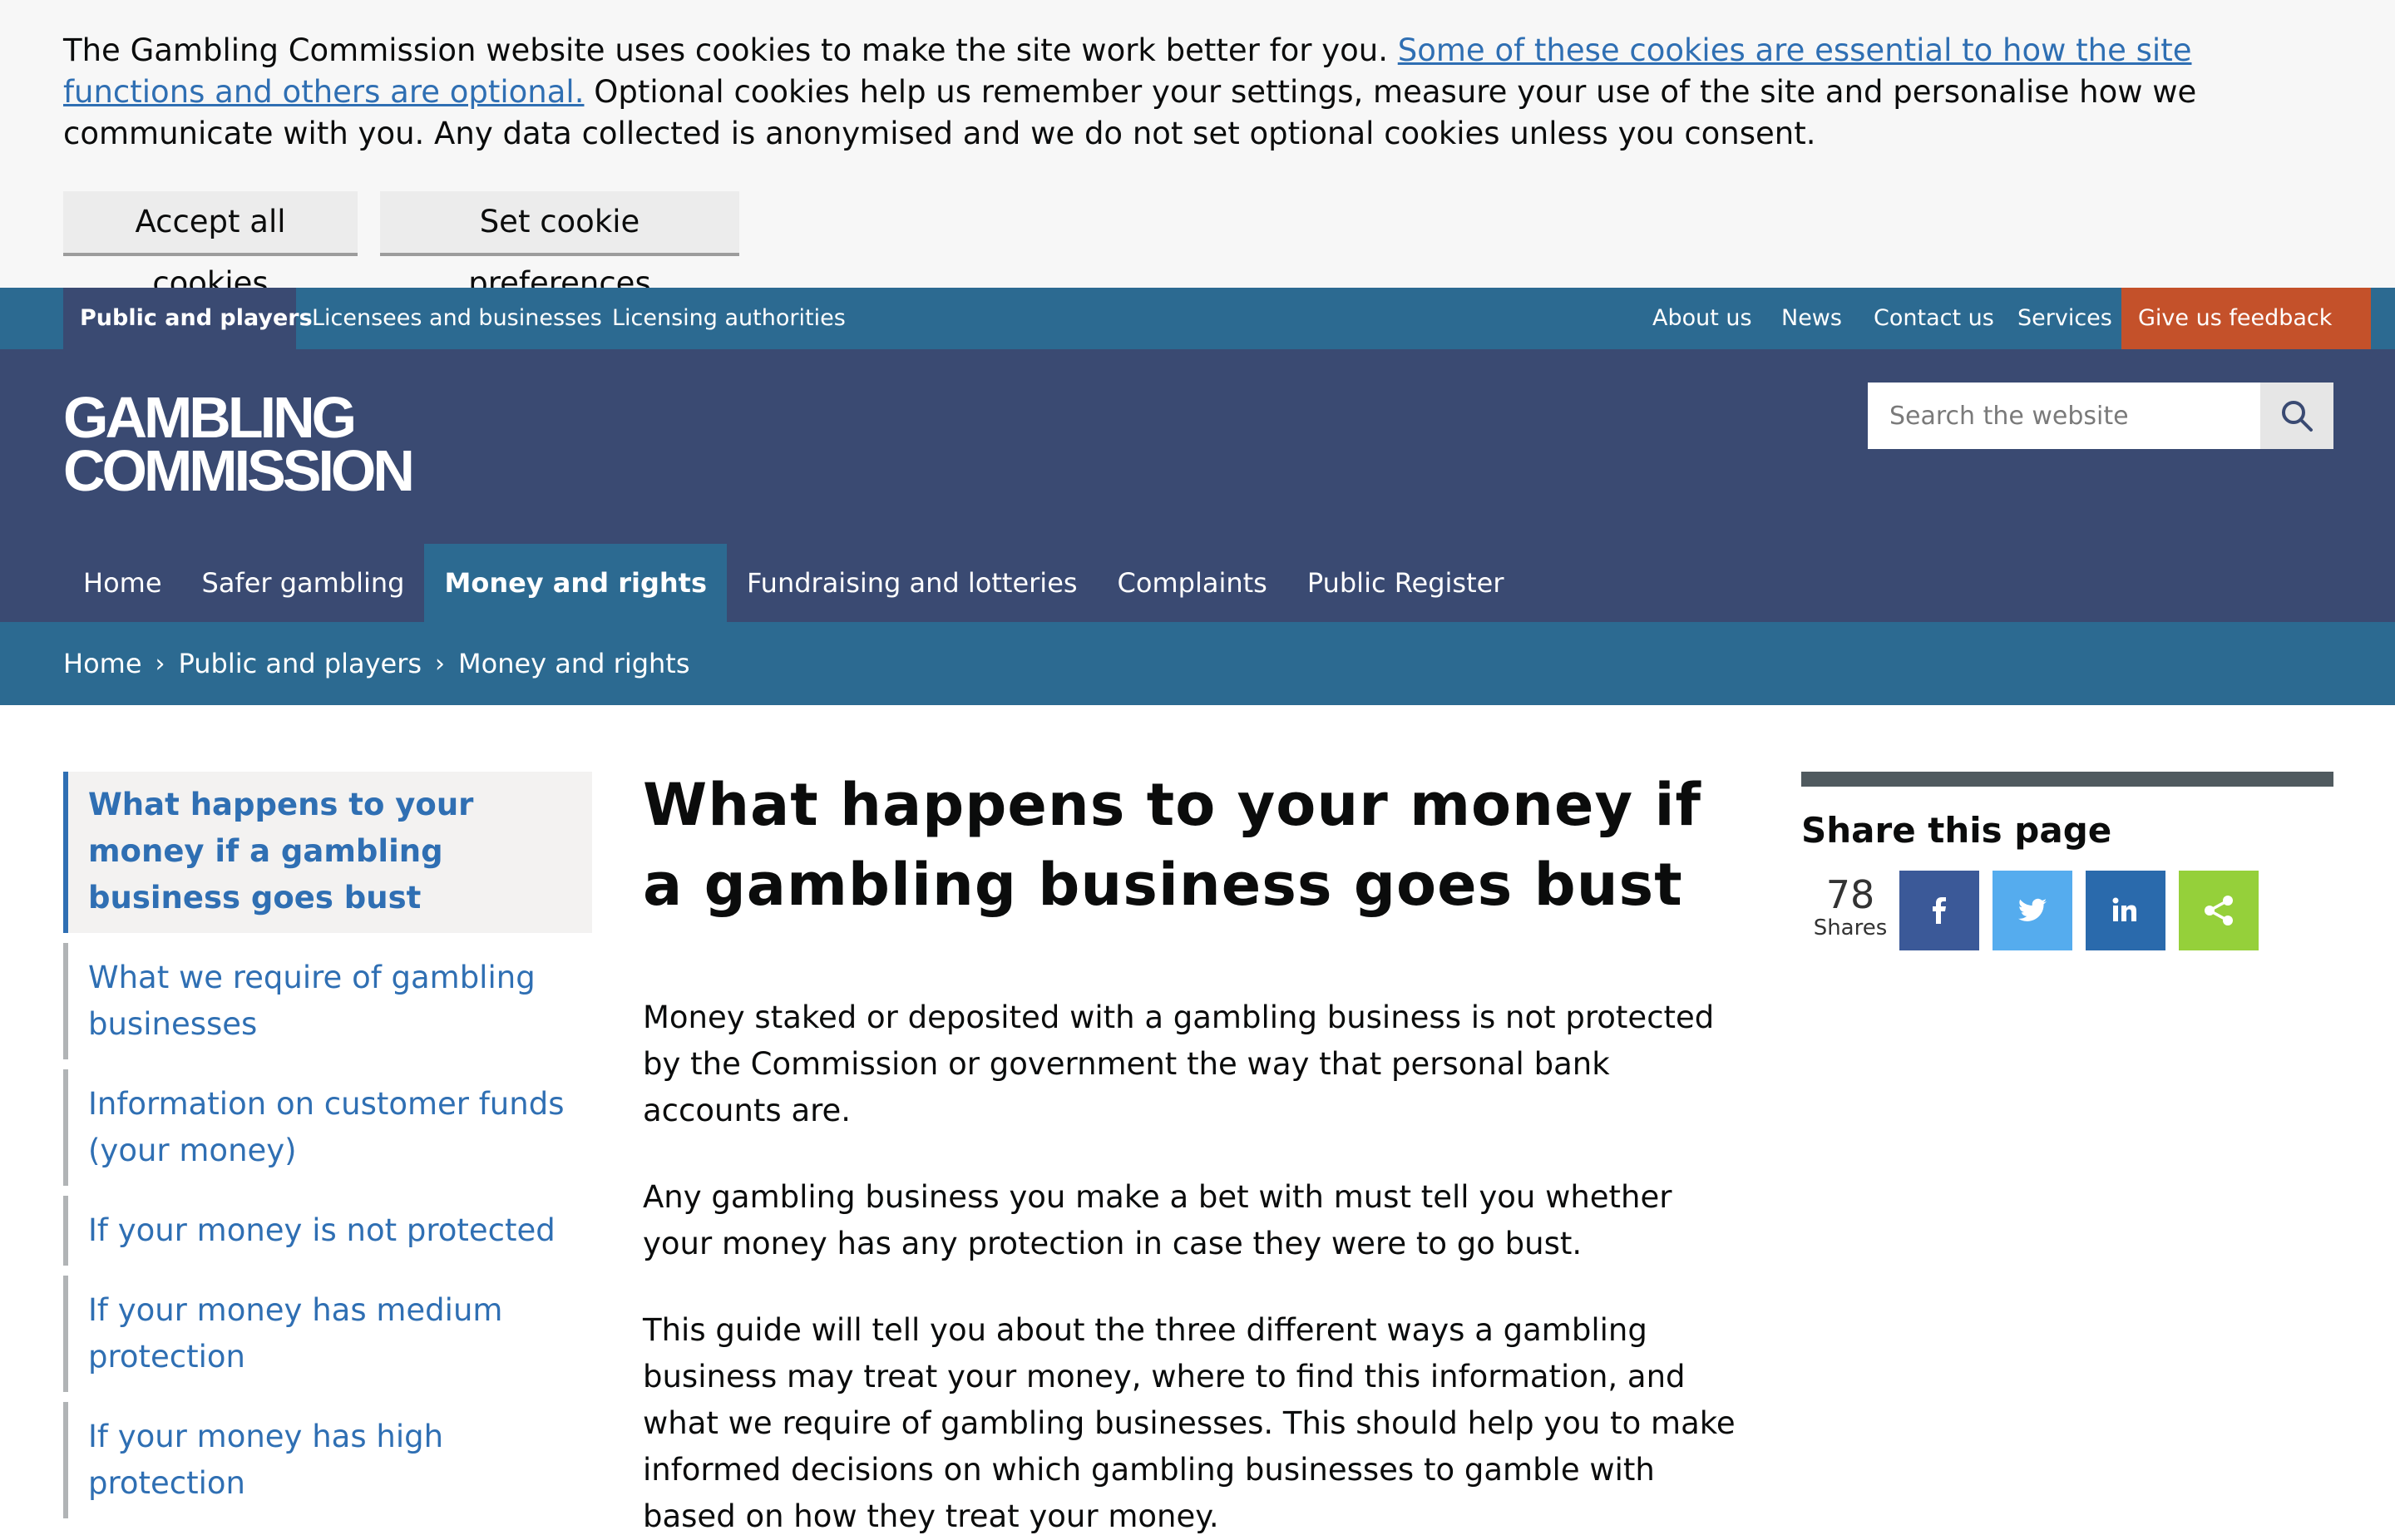 This screenshot has width=2395, height=1540. Describe the element at coordinates (2067, 779) in the screenshot. I see `share-divider` at that location.